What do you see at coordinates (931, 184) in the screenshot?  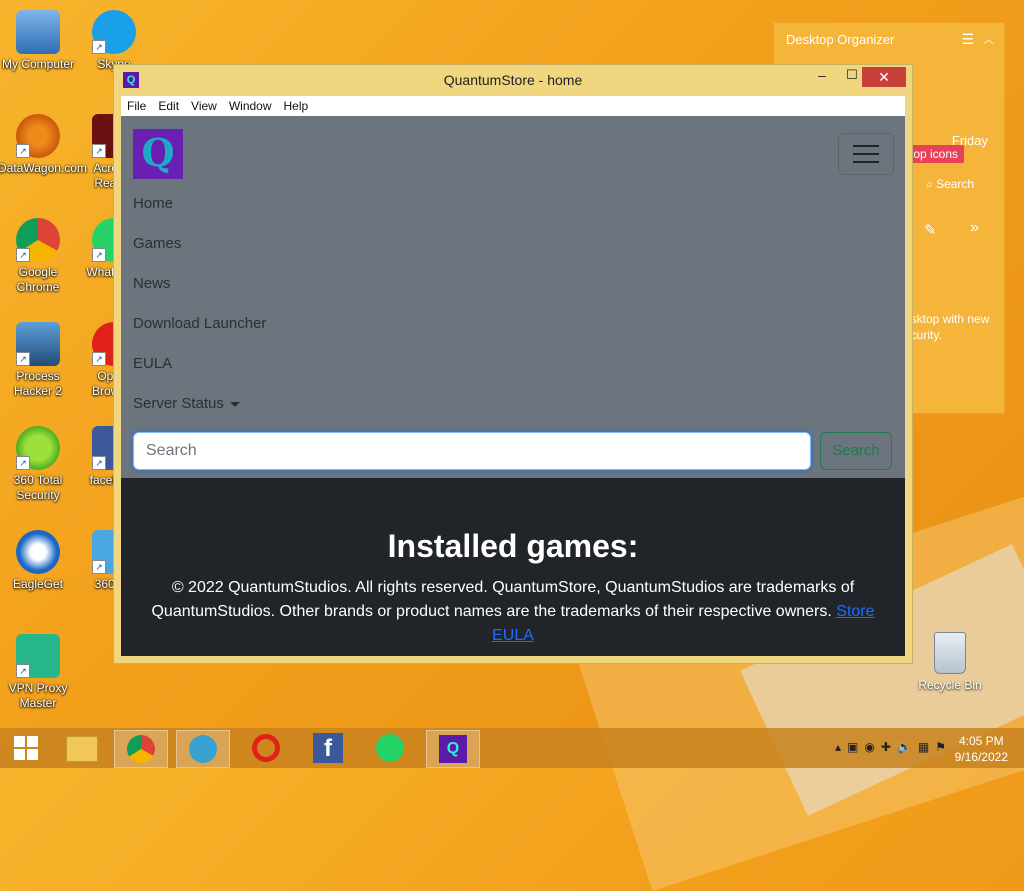 I see `search-icon: ⌕` at bounding box center [931, 184].